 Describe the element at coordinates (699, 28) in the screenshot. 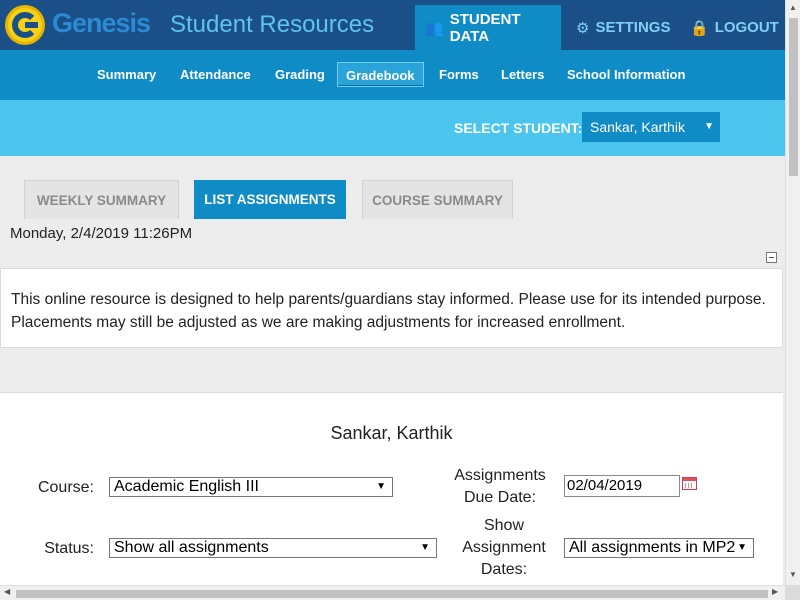

I see `lock-icon: 🔒` at that location.